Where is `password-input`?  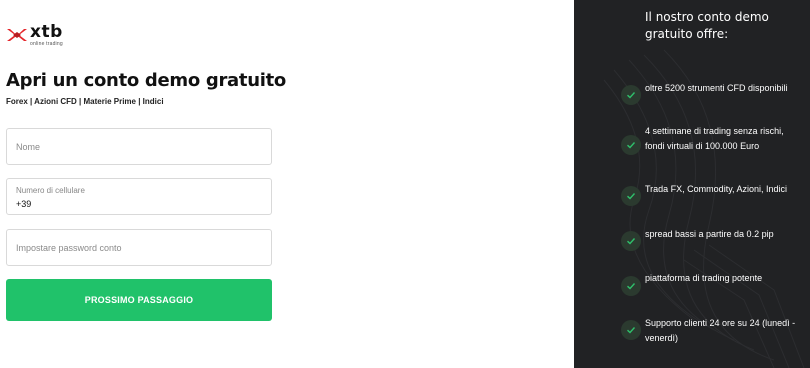
password-input is located at coordinates (139, 247).